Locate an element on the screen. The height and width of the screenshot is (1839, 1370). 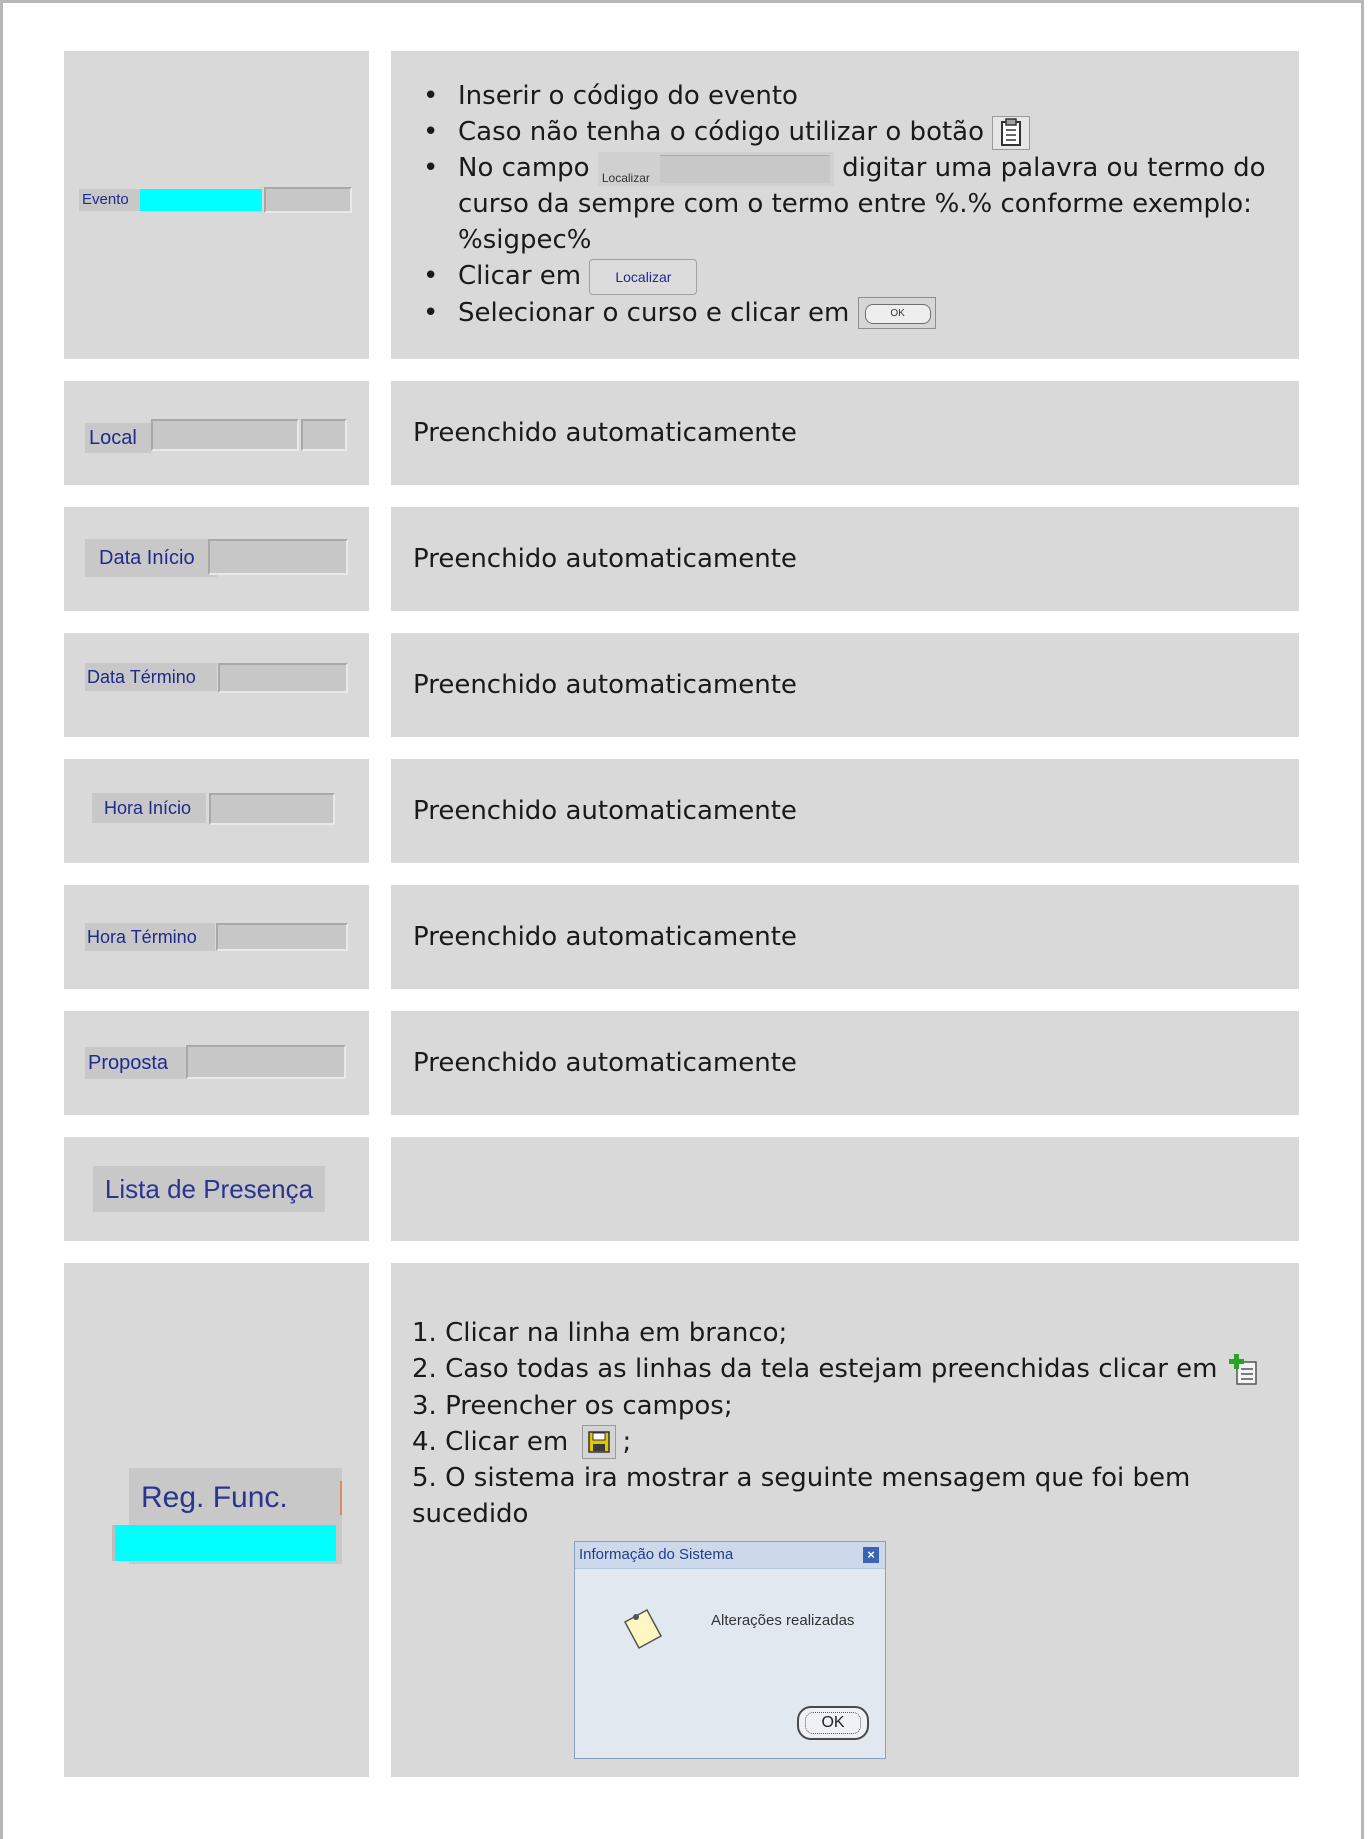
save-button is located at coordinates (599, 1442).